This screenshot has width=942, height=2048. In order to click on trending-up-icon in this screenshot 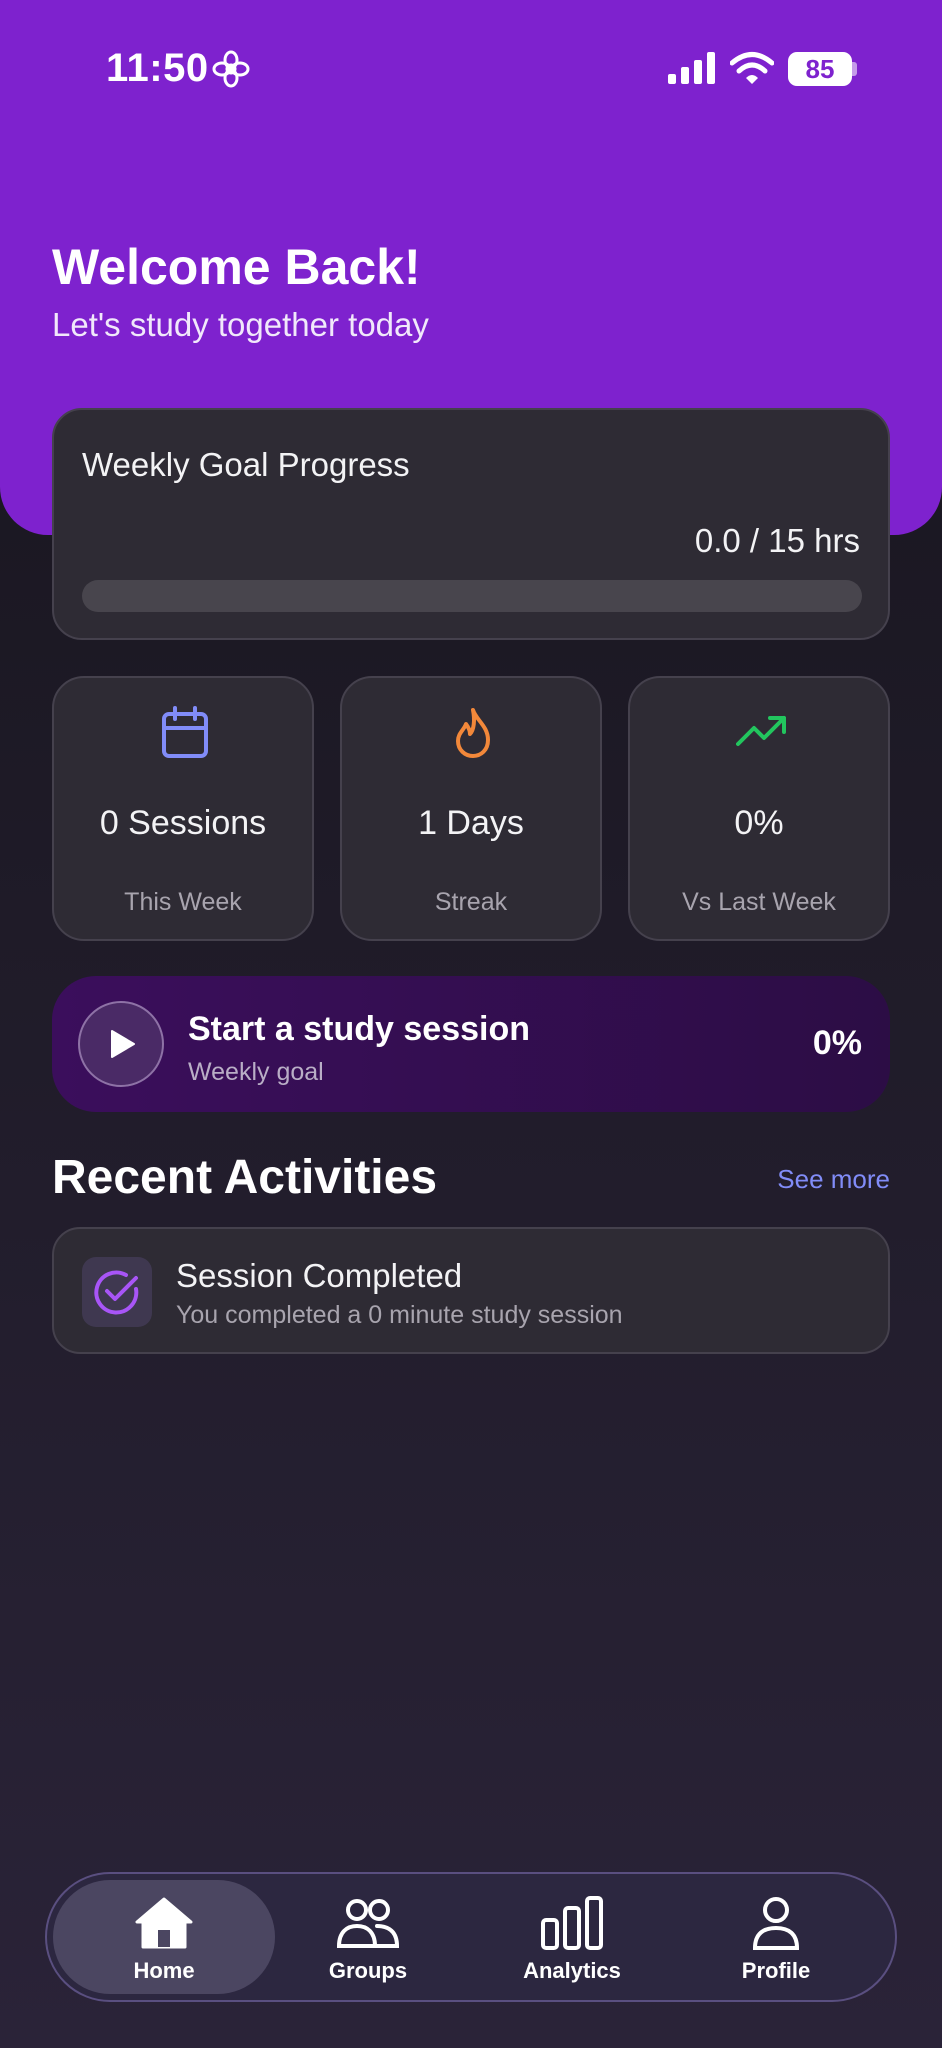, I will do `click(761, 731)`.